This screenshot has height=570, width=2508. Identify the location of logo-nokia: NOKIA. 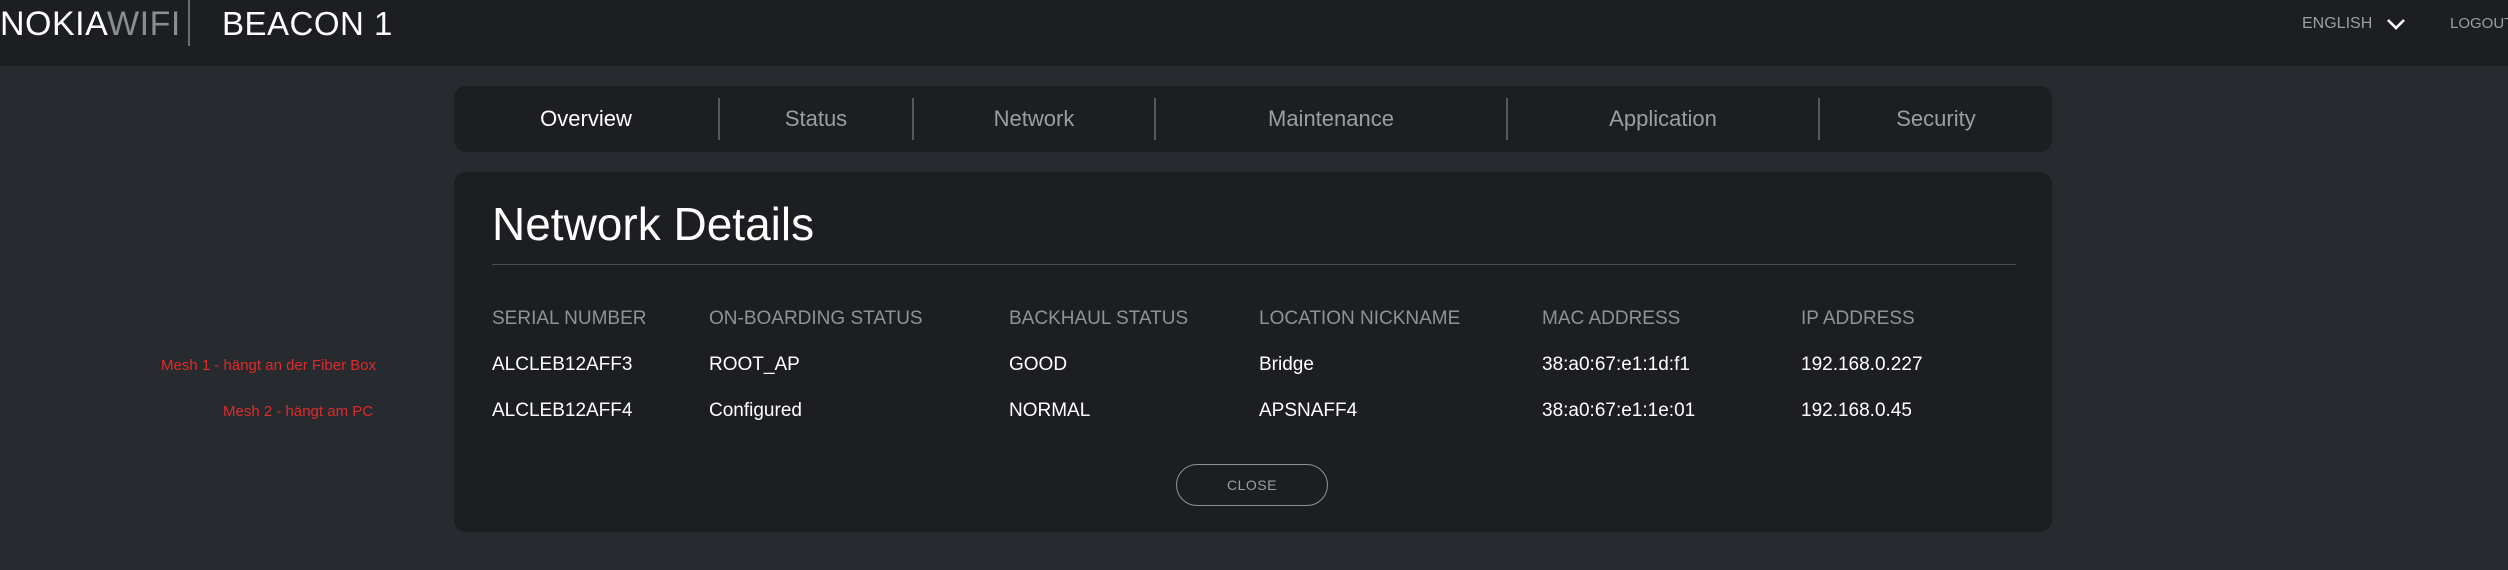
(54, 24).